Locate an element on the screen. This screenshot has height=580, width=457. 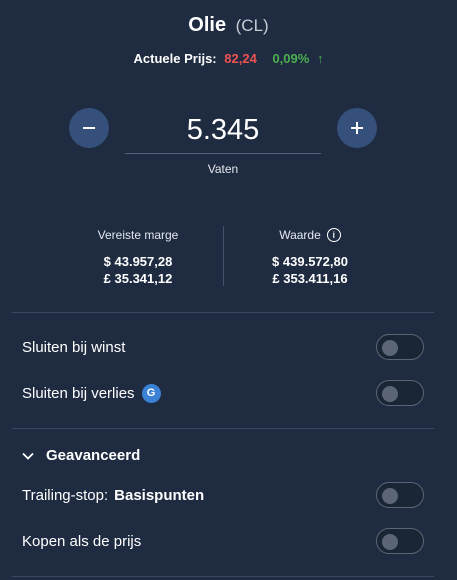
quantity-unit: Vaten is located at coordinates (223, 169).